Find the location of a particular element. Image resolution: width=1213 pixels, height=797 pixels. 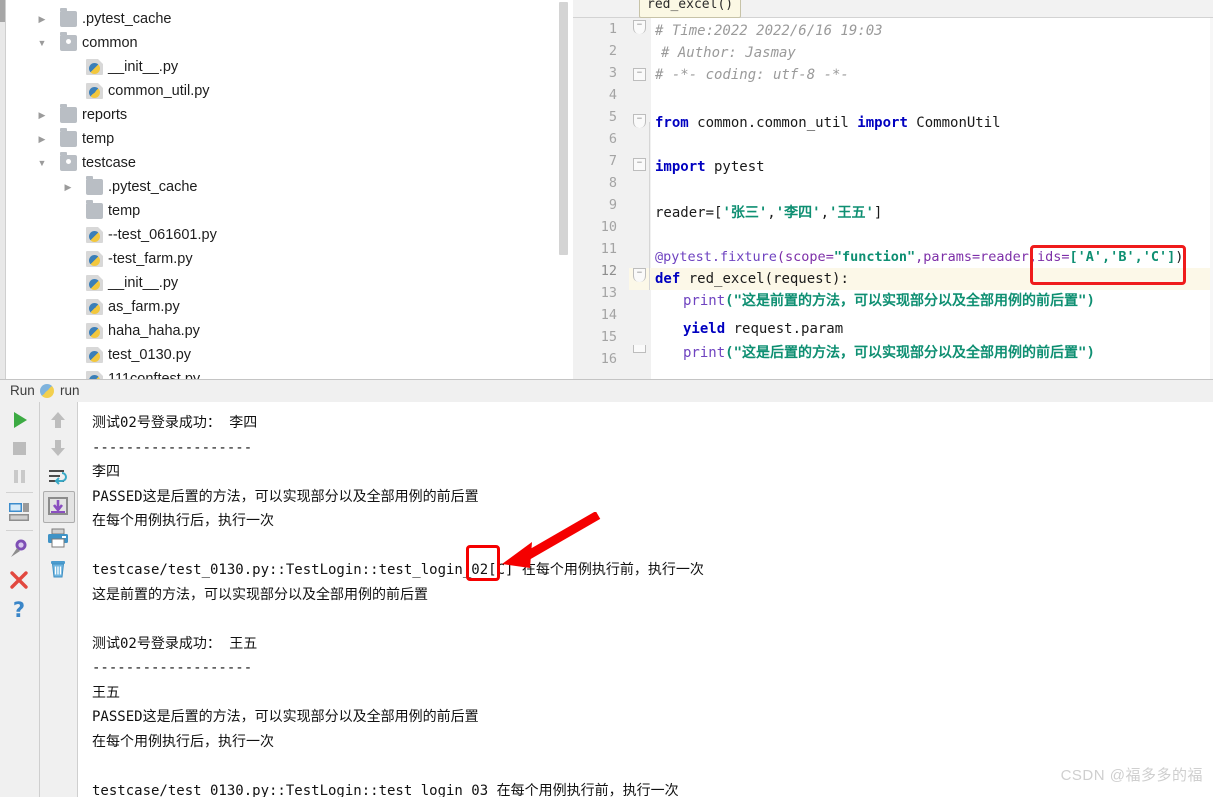

tree-item-label: 111conftest.py is located at coordinates (154, 375).